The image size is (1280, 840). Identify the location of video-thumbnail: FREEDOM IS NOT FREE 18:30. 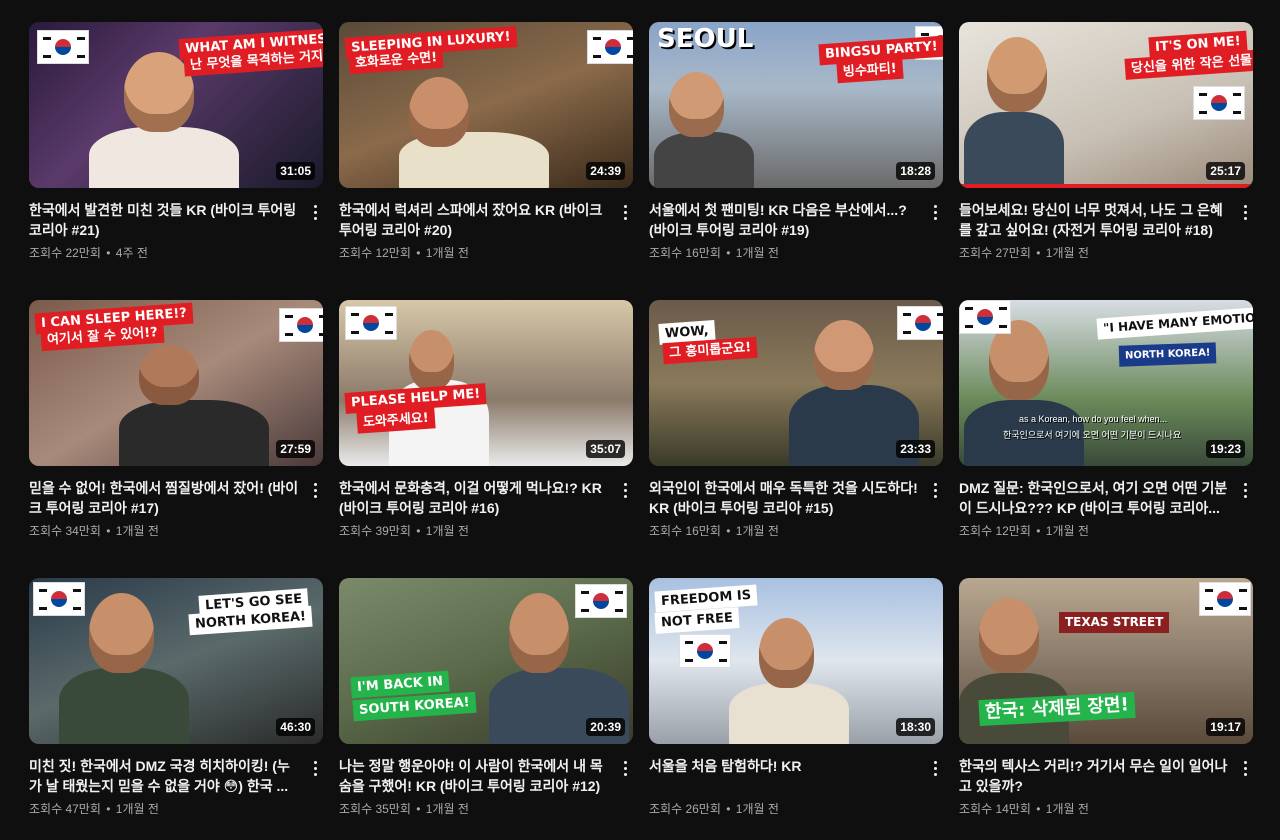
(796, 661).